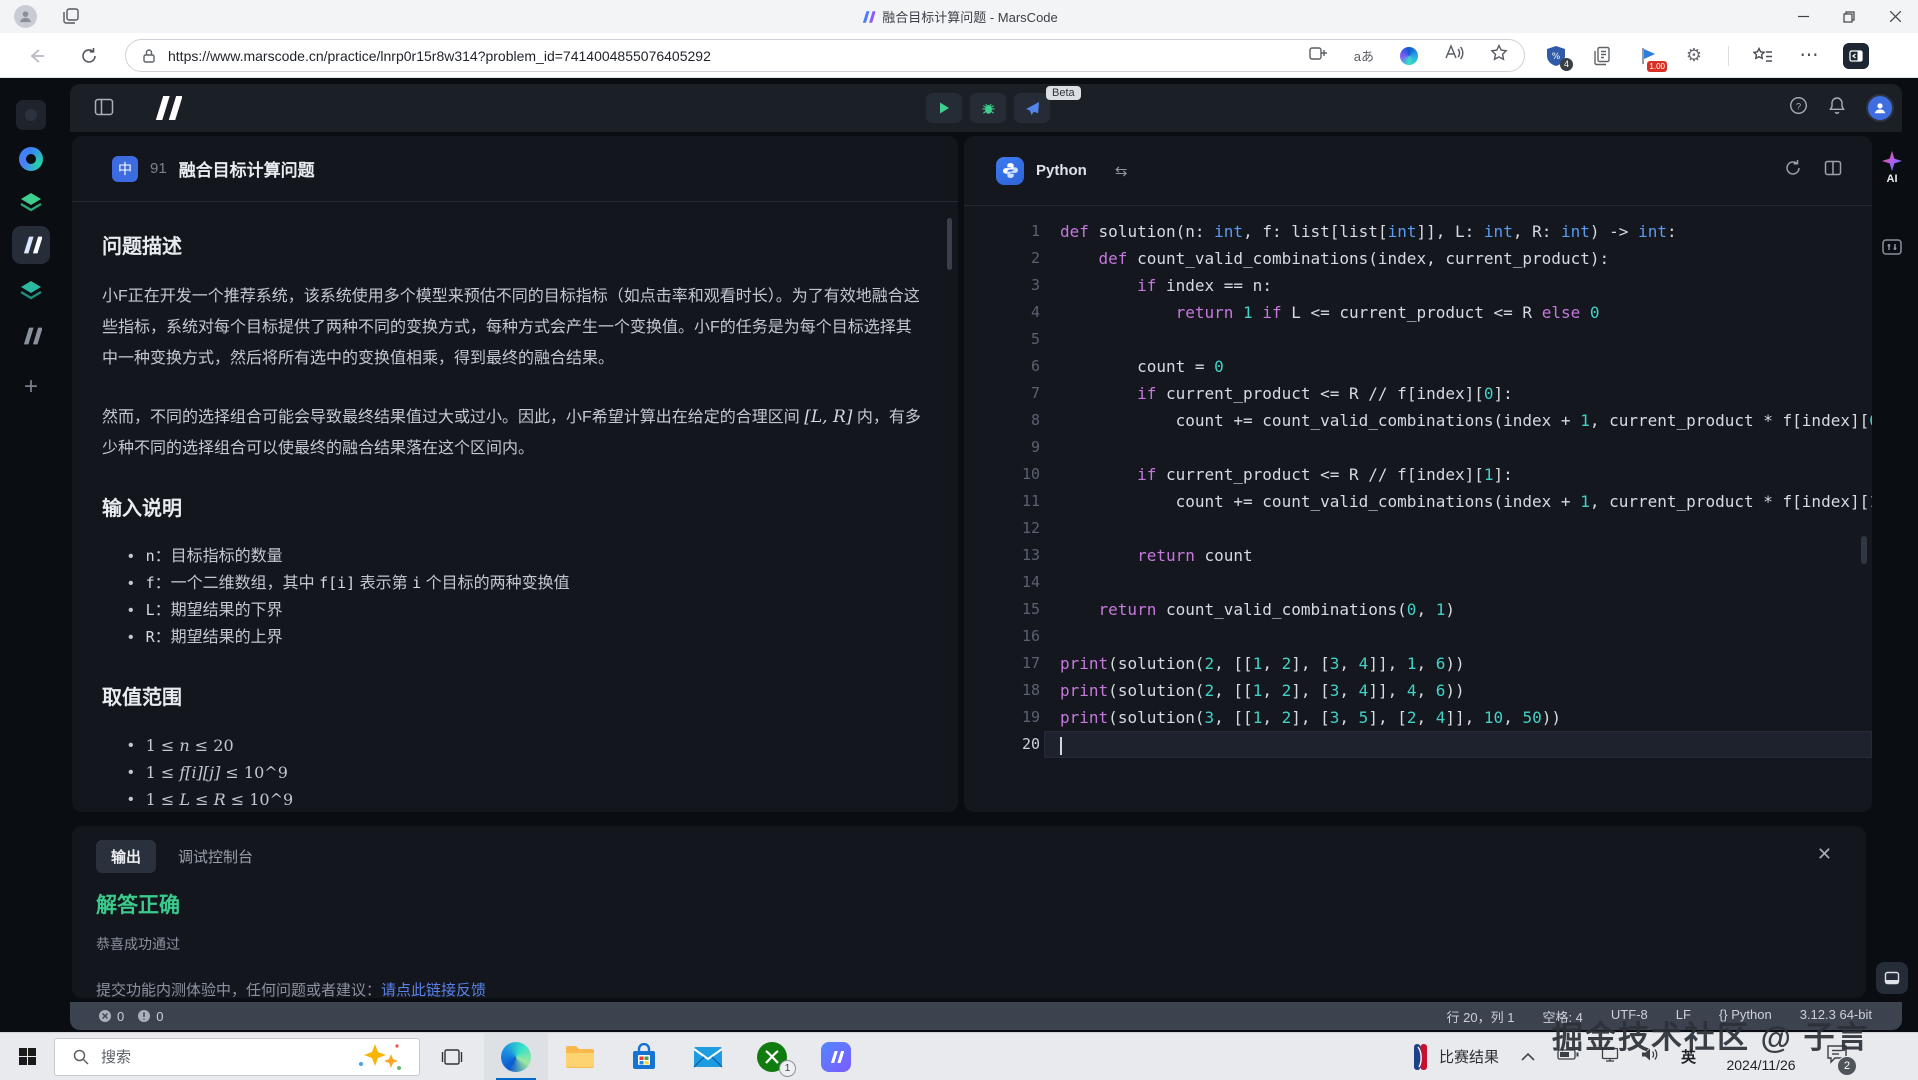 Image resolution: width=1918 pixels, height=1080 pixels. Describe the element at coordinates (1892, 161) in the screenshot. I see `ai-sparkle-icon` at that location.